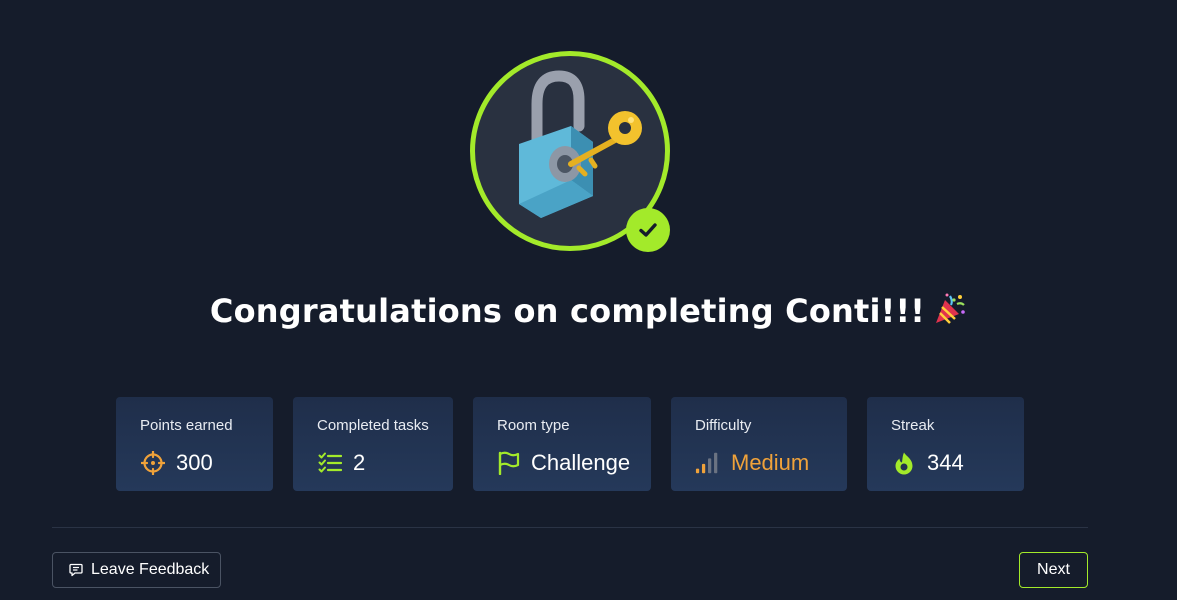  I want to click on stat-card-tasks: Completed tasks 2, so click(373, 444).